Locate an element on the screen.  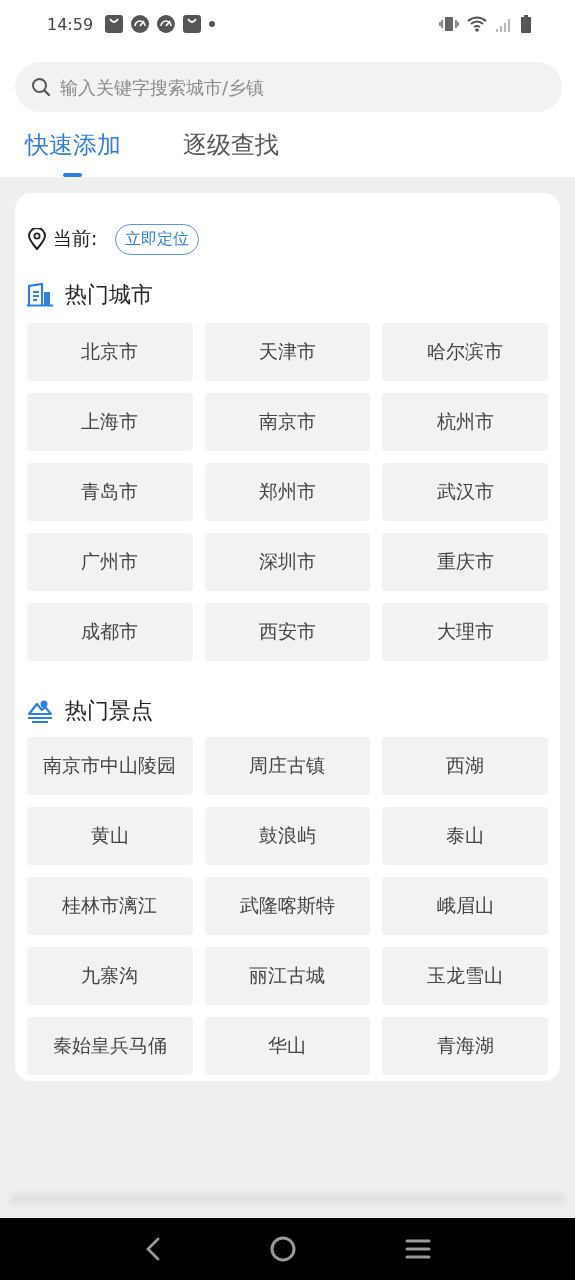
status-time: 14:59 is located at coordinates (70, 24).